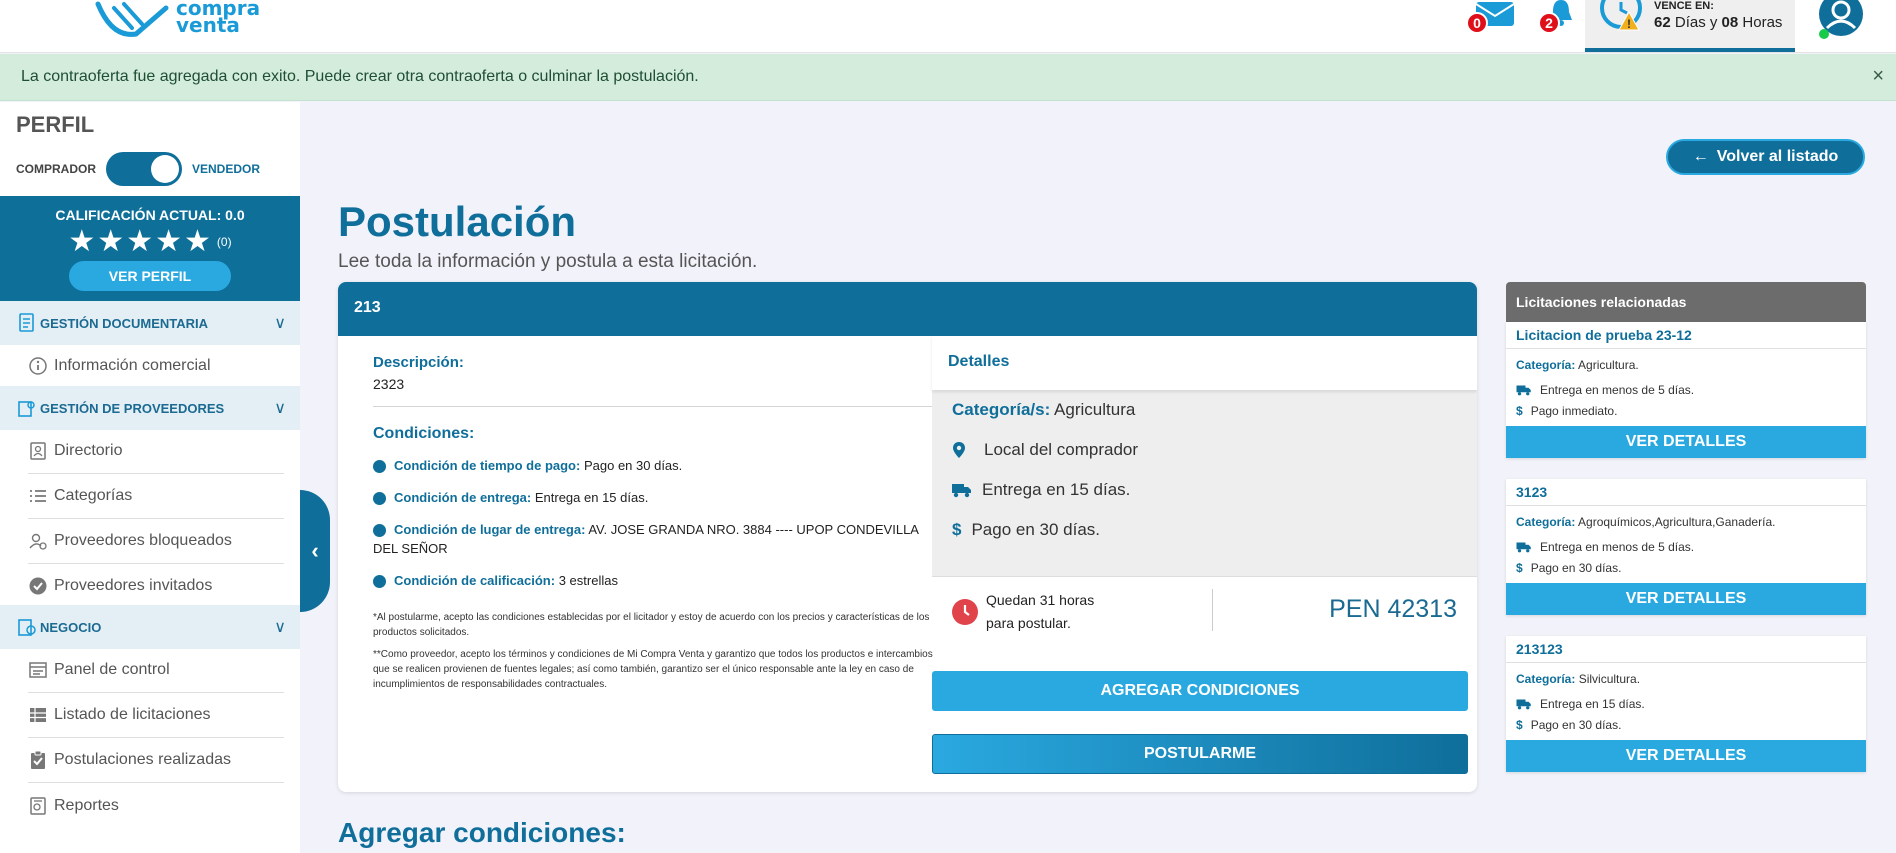 The image size is (1896, 853). I want to click on sidebar-collapse-button: ‹, so click(315, 551).